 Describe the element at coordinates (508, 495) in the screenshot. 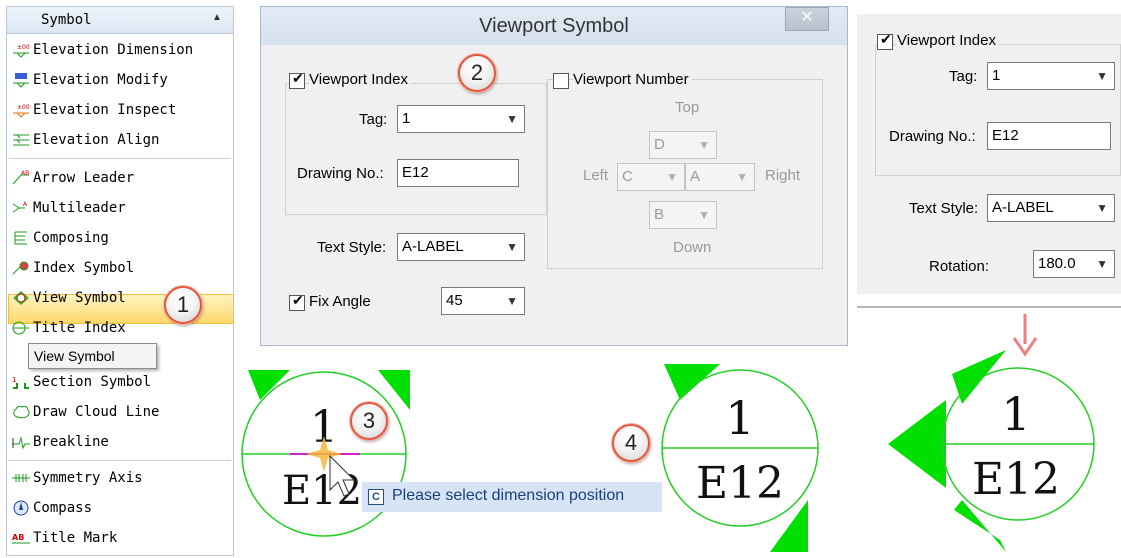

I see `prompt-text: Please select dimension position` at that location.